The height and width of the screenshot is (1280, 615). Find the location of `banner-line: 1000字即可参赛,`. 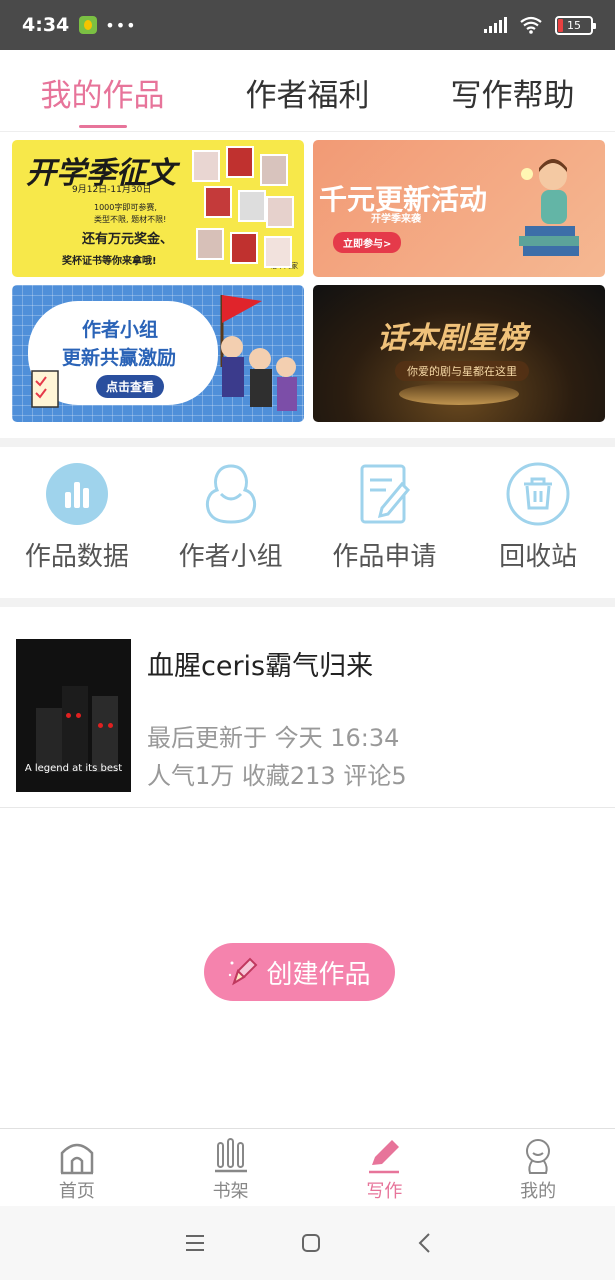

banner-line: 1000字即可参赛, is located at coordinates (125, 207).